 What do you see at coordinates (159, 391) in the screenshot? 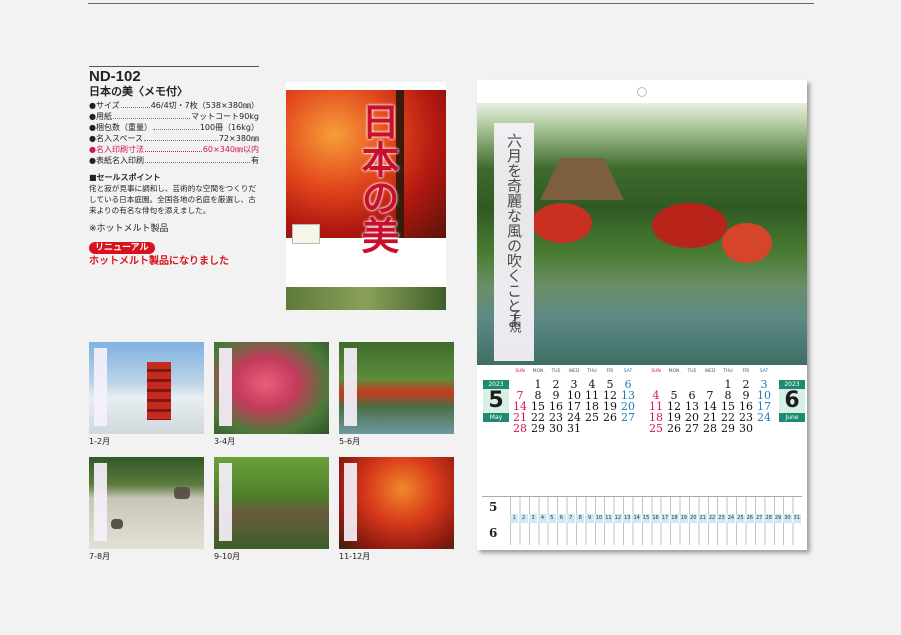
I see `pagoda-image` at bounding box center [159, 391].